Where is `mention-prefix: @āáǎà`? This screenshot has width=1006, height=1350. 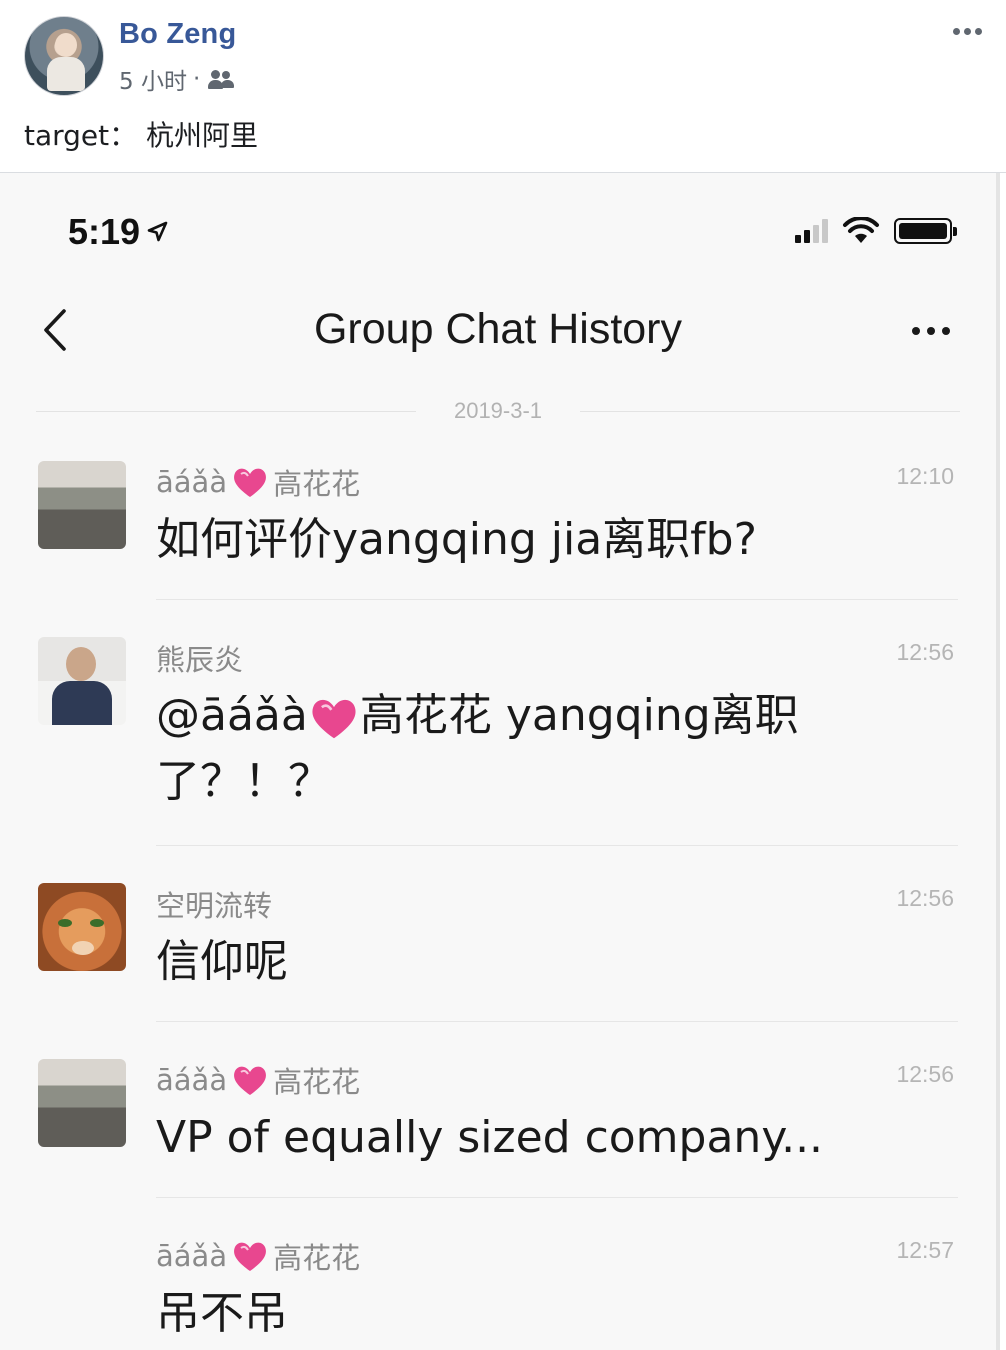
mention-prefix: @āáǎà is located at coordinates (232, 715).